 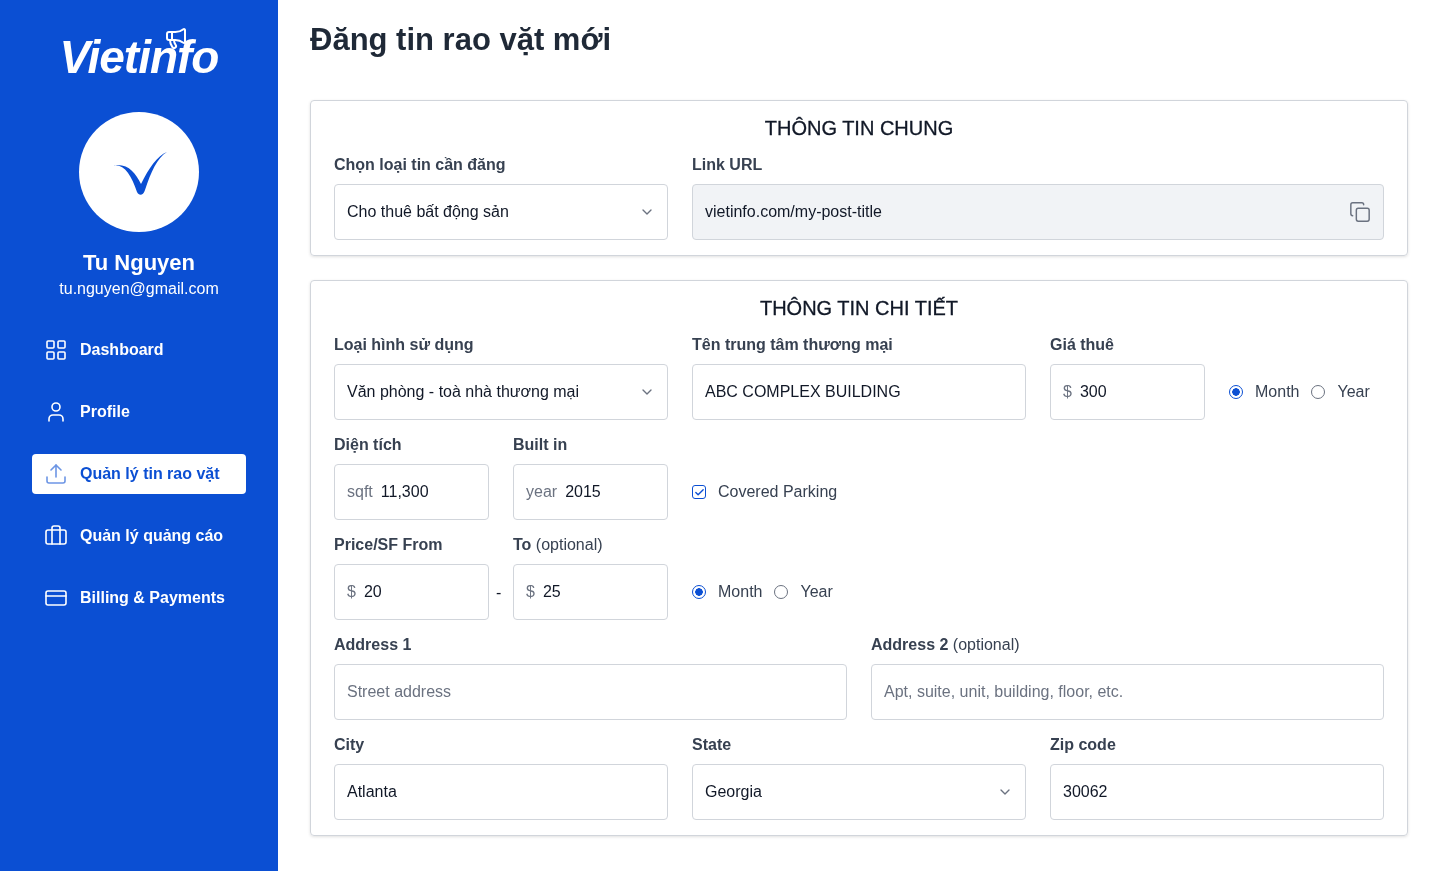 What do you see at coordinates (404, 345) in the screenshot?
I see `field-label: Loại hình sử dụng` at bounding box center [404, 345].